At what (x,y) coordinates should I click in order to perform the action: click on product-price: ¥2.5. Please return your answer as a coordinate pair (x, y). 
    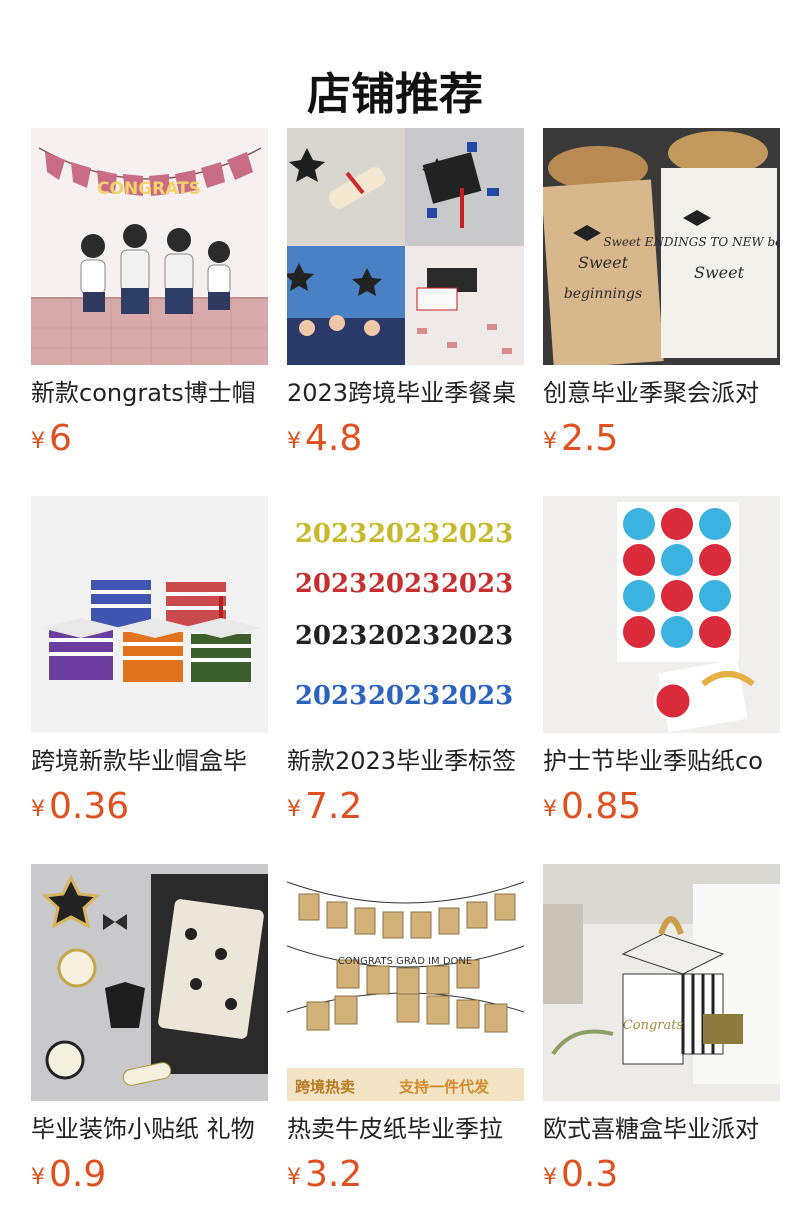
    Looking at the image, I should click on (661, 442).